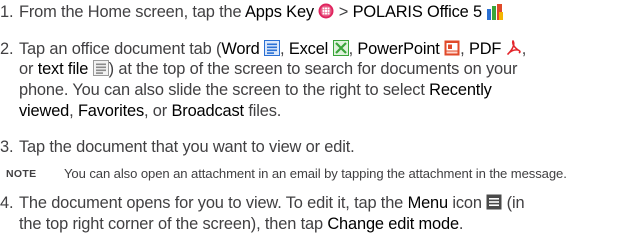 The width and height of the screenshot is (632, 243). I want to click on text-run: Tap an office document tab (, so click(120, 49).